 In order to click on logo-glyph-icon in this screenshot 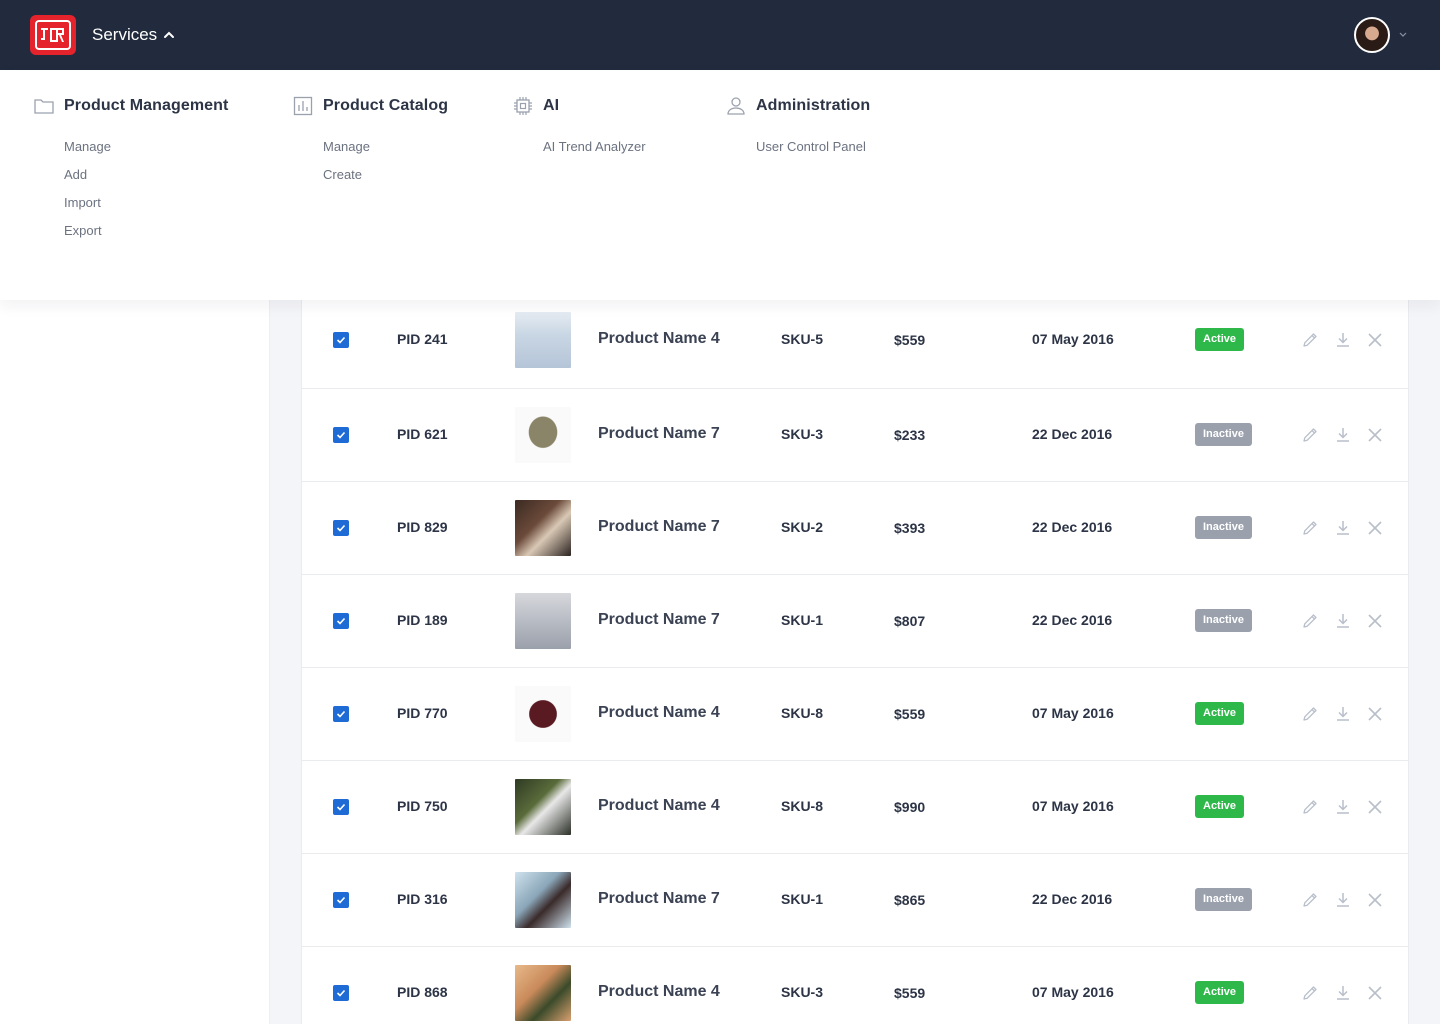, I will do `click(52, 35)`.